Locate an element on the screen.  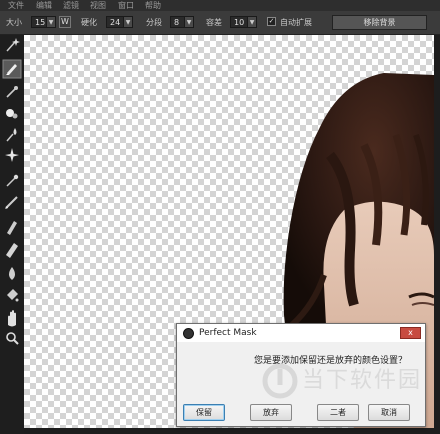
zoom-icon is located at coordinates (12, 338).